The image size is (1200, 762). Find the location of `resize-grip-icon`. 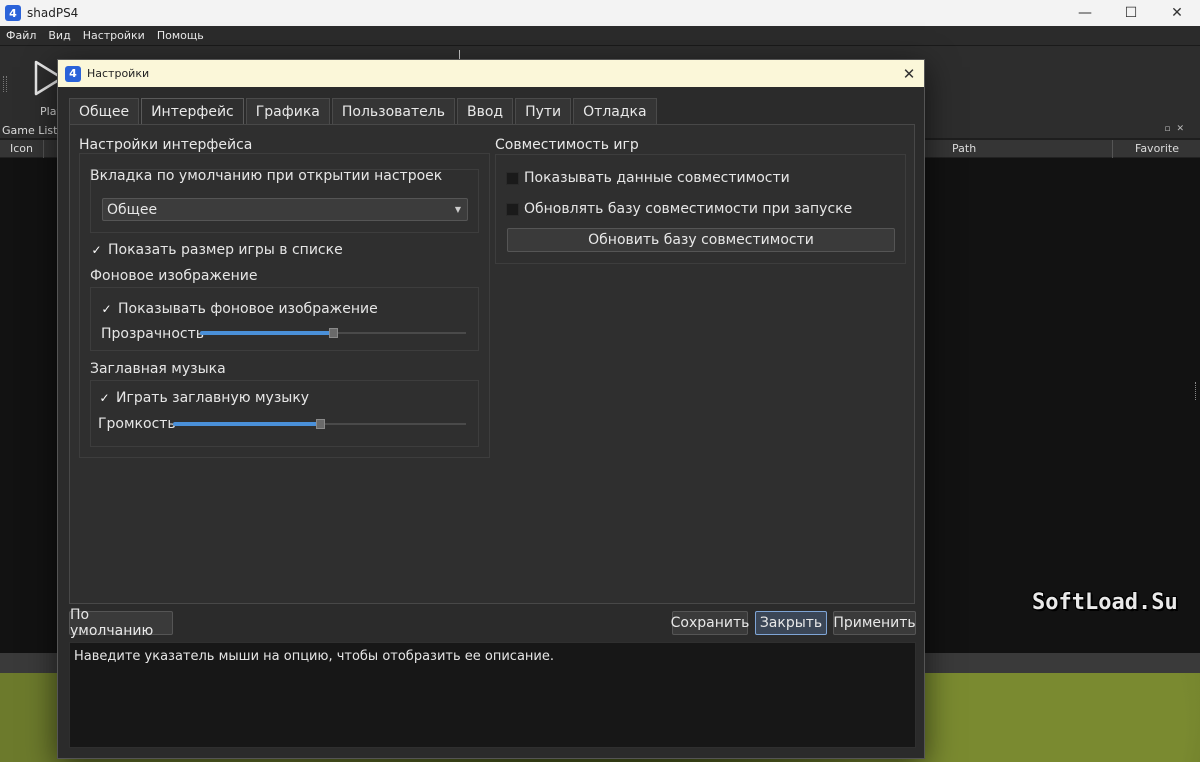

resize-grip-icon is located at coordinates (1197, 391).